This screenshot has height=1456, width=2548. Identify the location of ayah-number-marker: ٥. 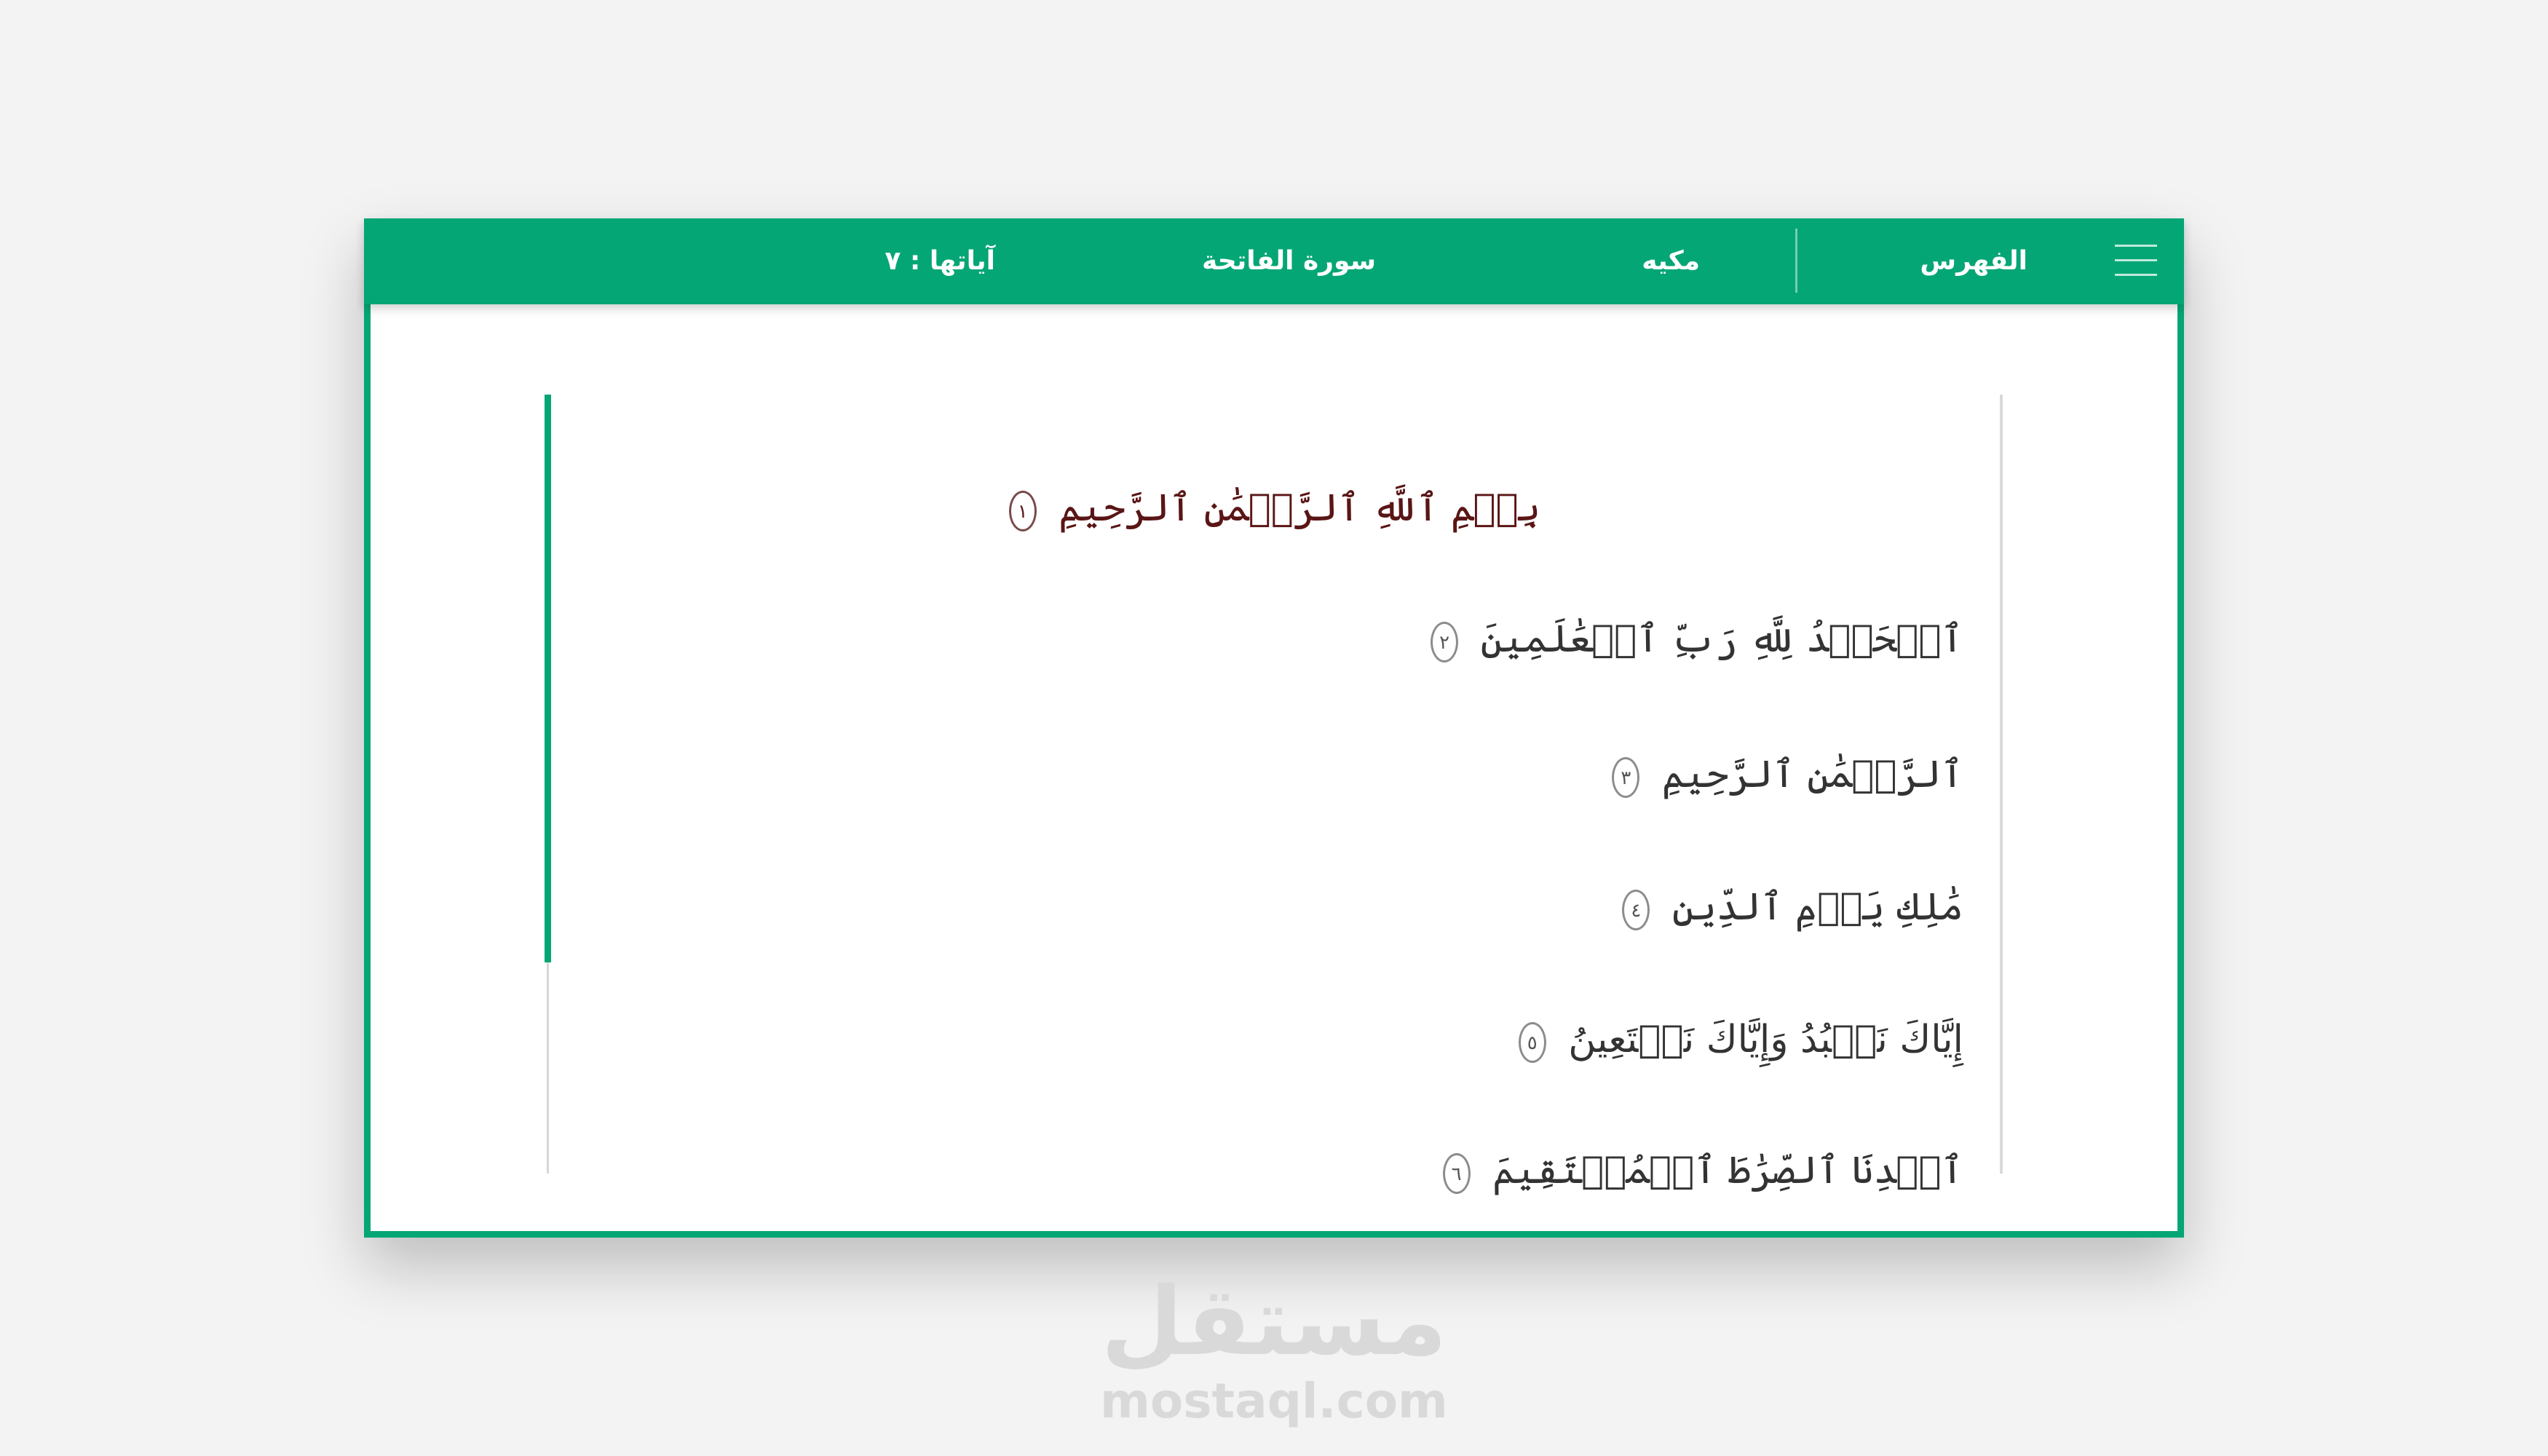
(1532, 1042).